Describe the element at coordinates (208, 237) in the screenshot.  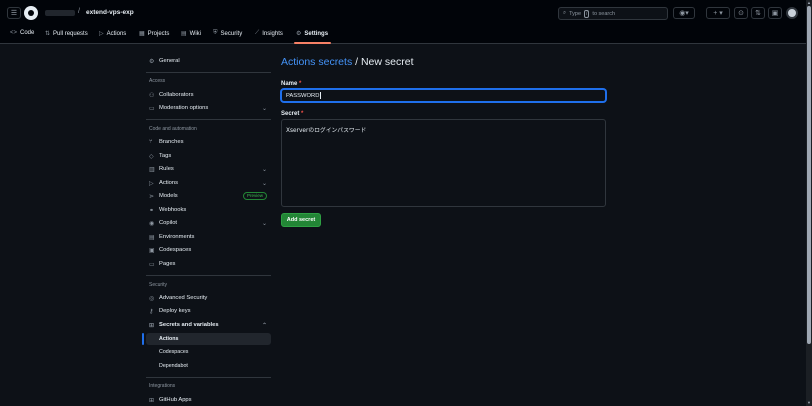
I see `sidebar-item-environments: ▤ Environments` at that location.